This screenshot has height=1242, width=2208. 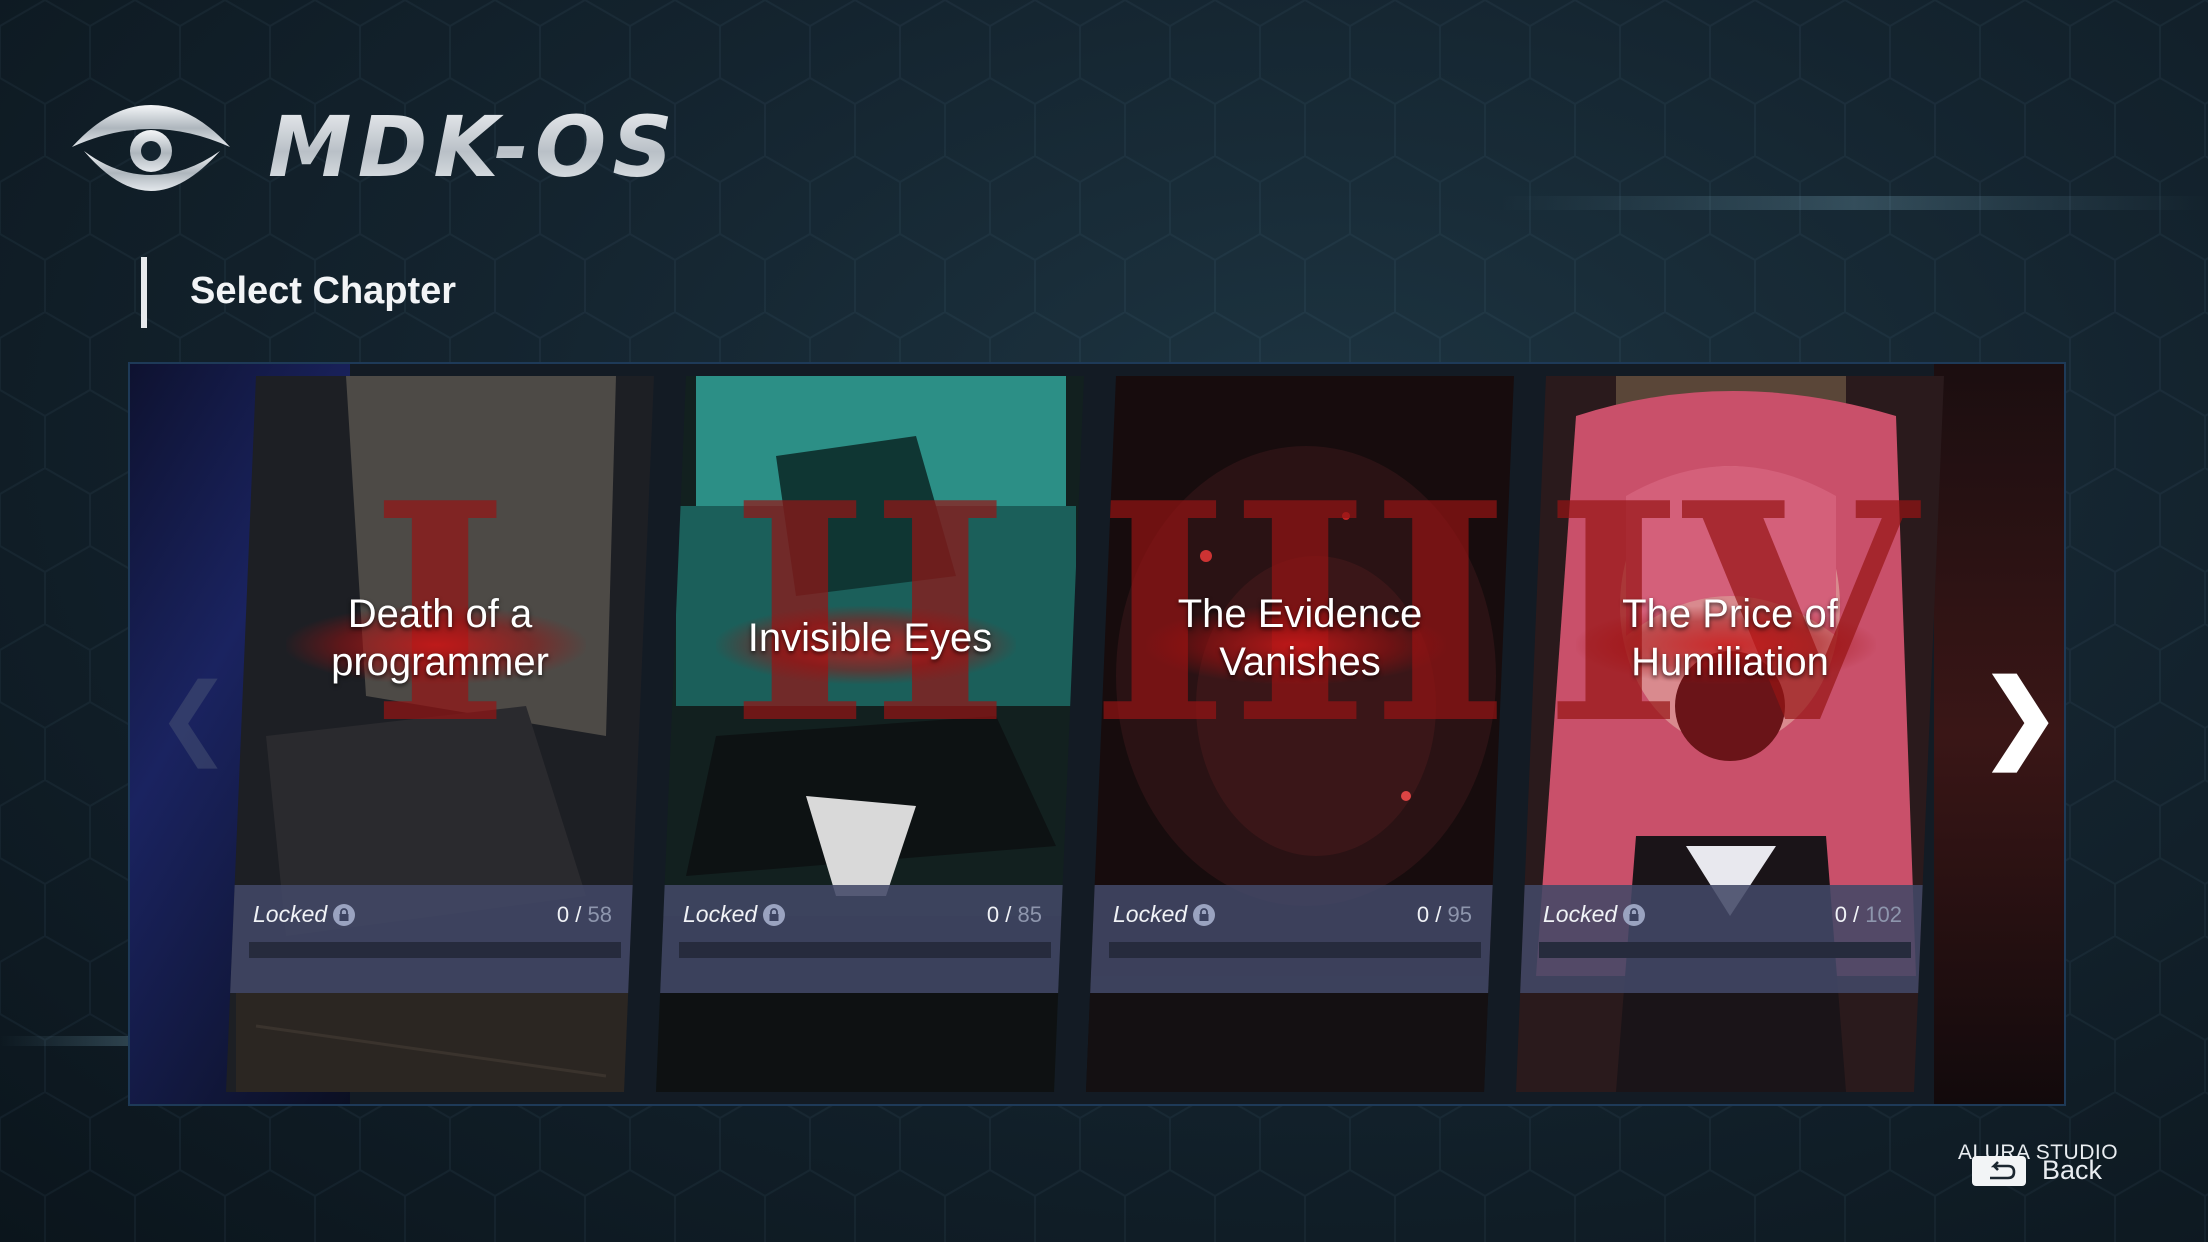 I want to click on chapter-status-panel: Locked 0 / 95, so click(x=1296, y=939).